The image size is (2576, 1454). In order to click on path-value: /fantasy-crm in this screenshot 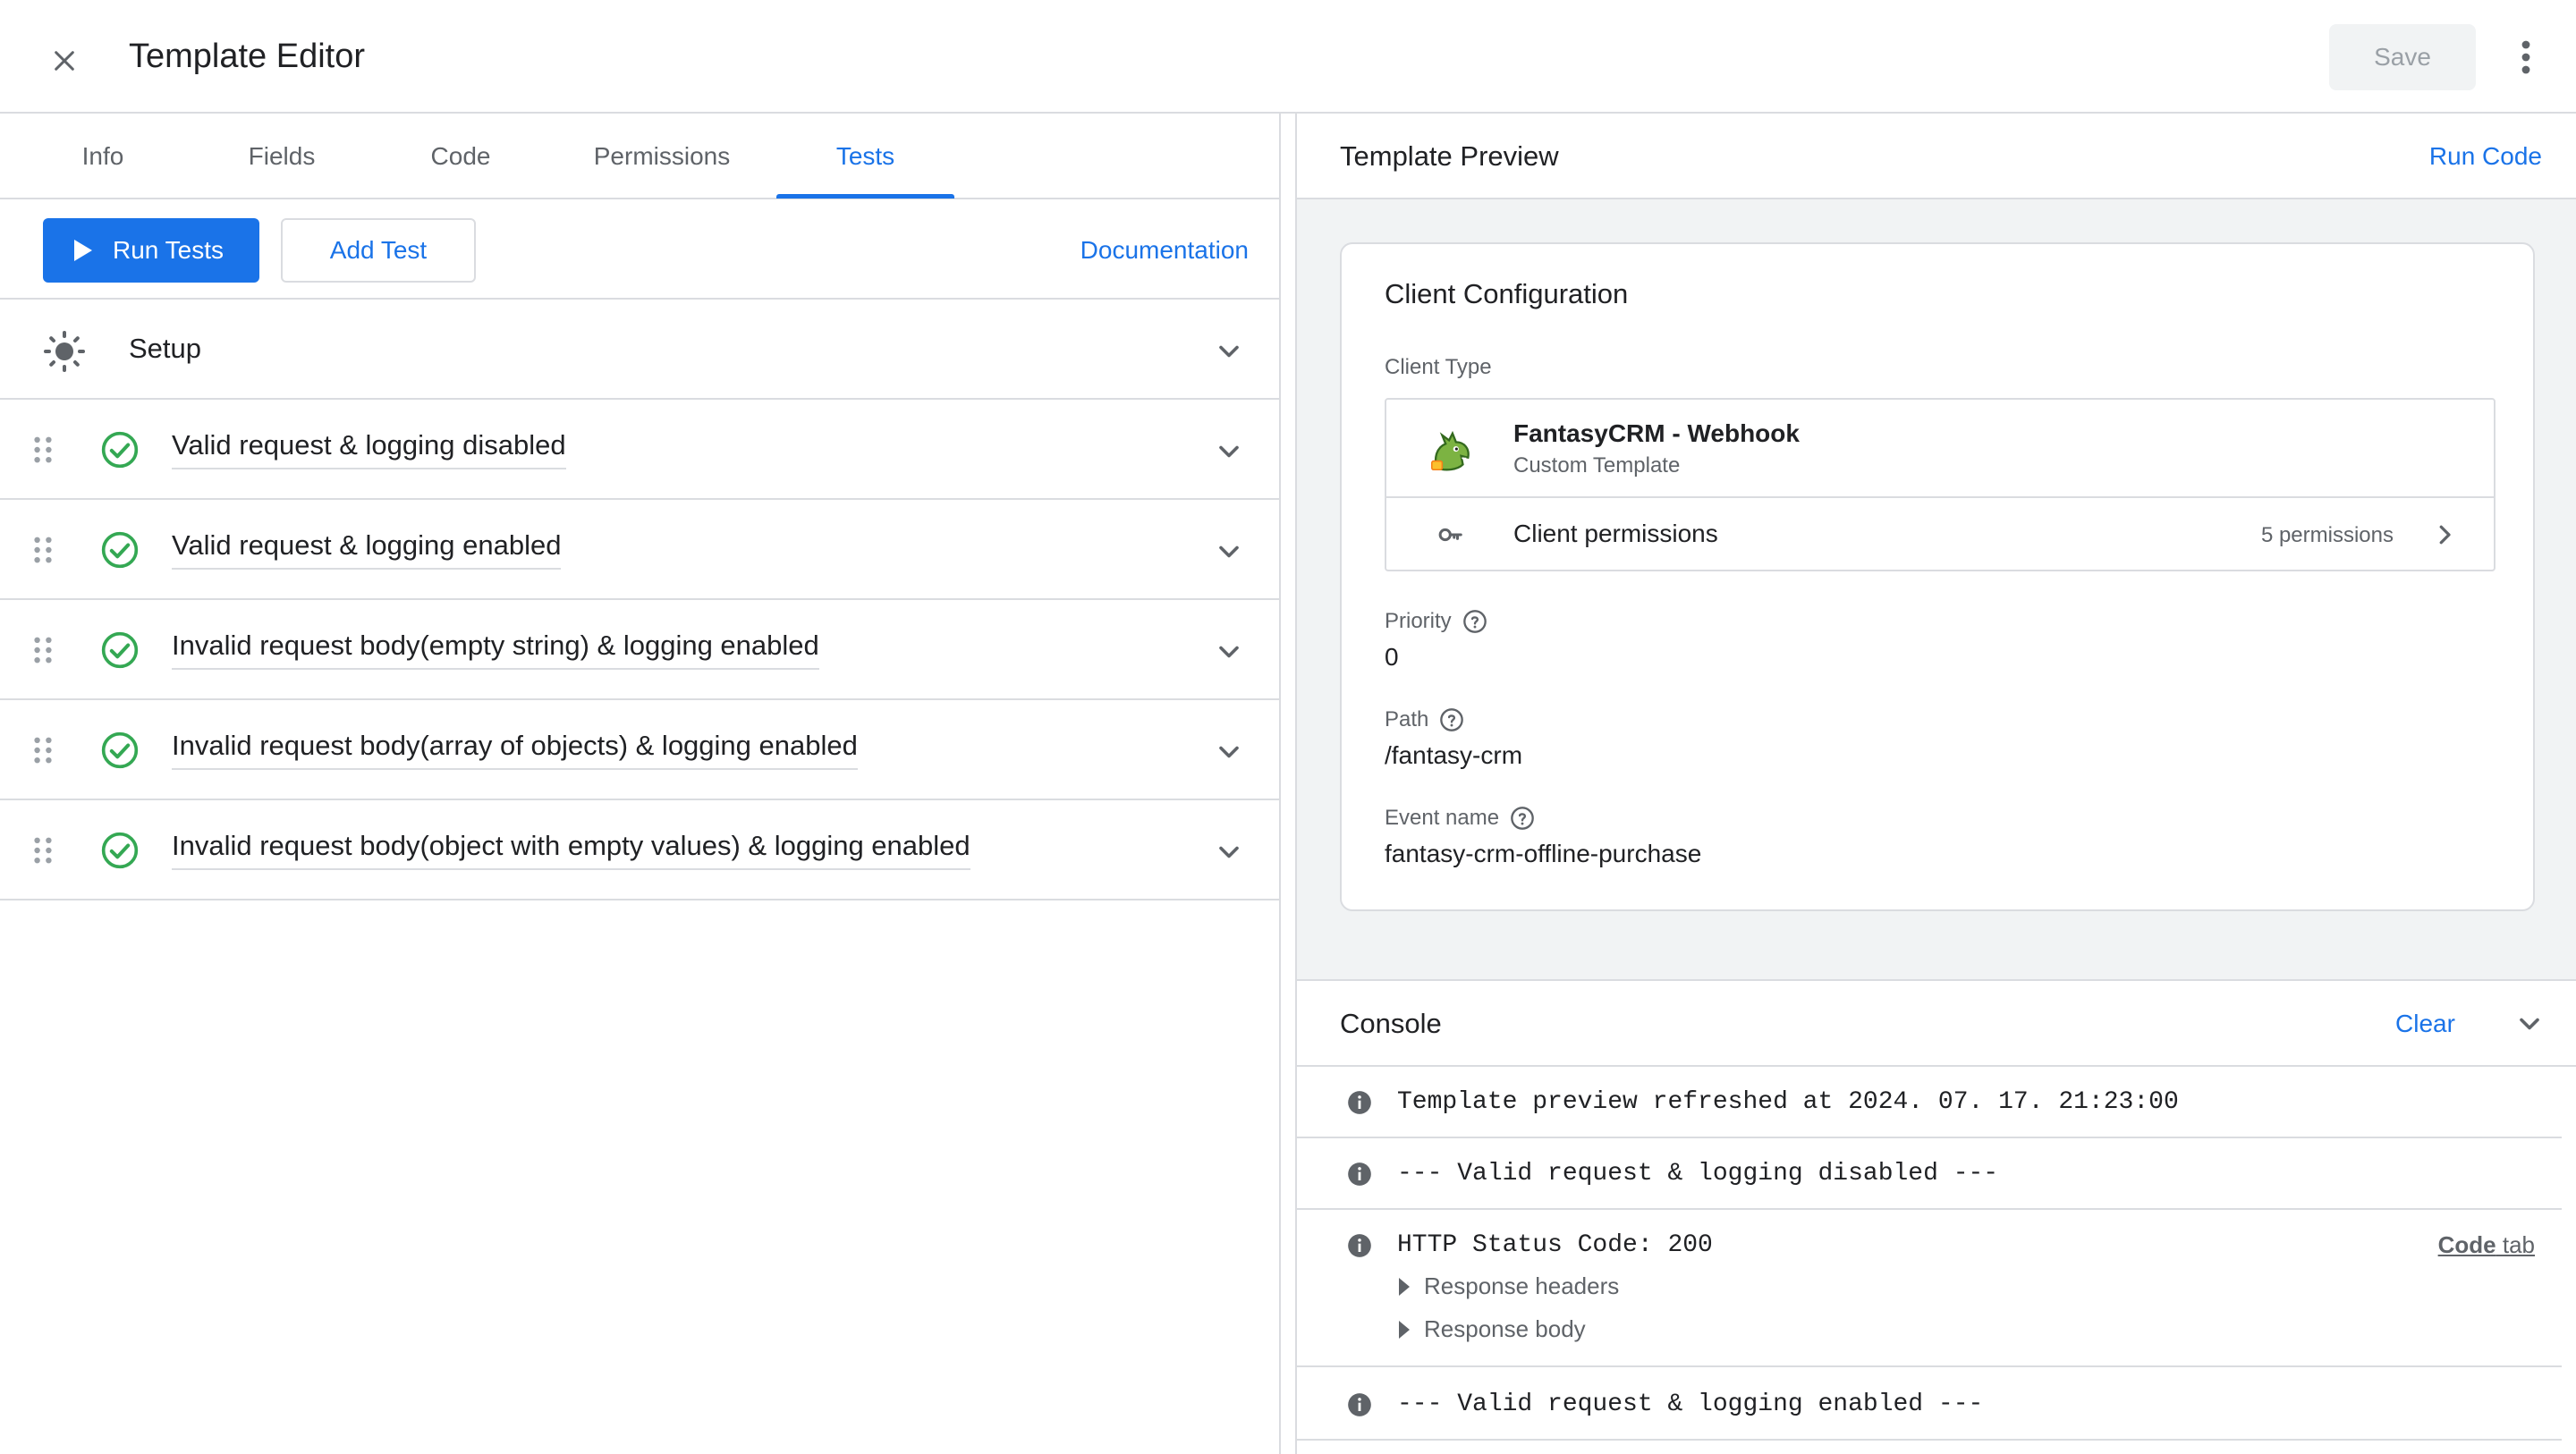, I will do `click(1454, 755)`.